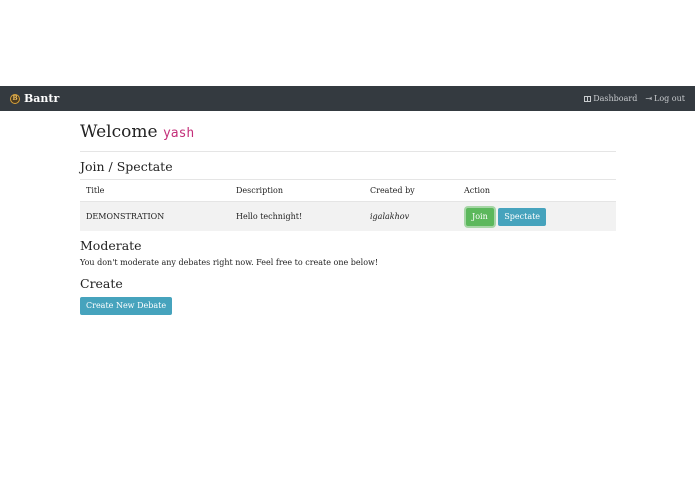 The width and height of the screenshot is (695, 494). I want to click on logout-icon: ⇥, so click(649, 98).